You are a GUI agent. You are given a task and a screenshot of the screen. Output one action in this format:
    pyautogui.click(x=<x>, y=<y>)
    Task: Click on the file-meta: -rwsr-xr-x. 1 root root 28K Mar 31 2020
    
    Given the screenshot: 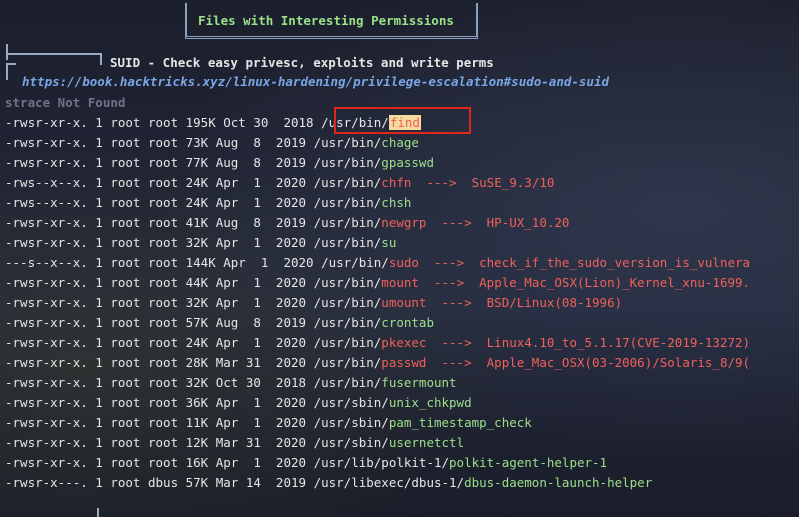 What is the action you would take?
    pyautogui.click(x=159, y=362)
    